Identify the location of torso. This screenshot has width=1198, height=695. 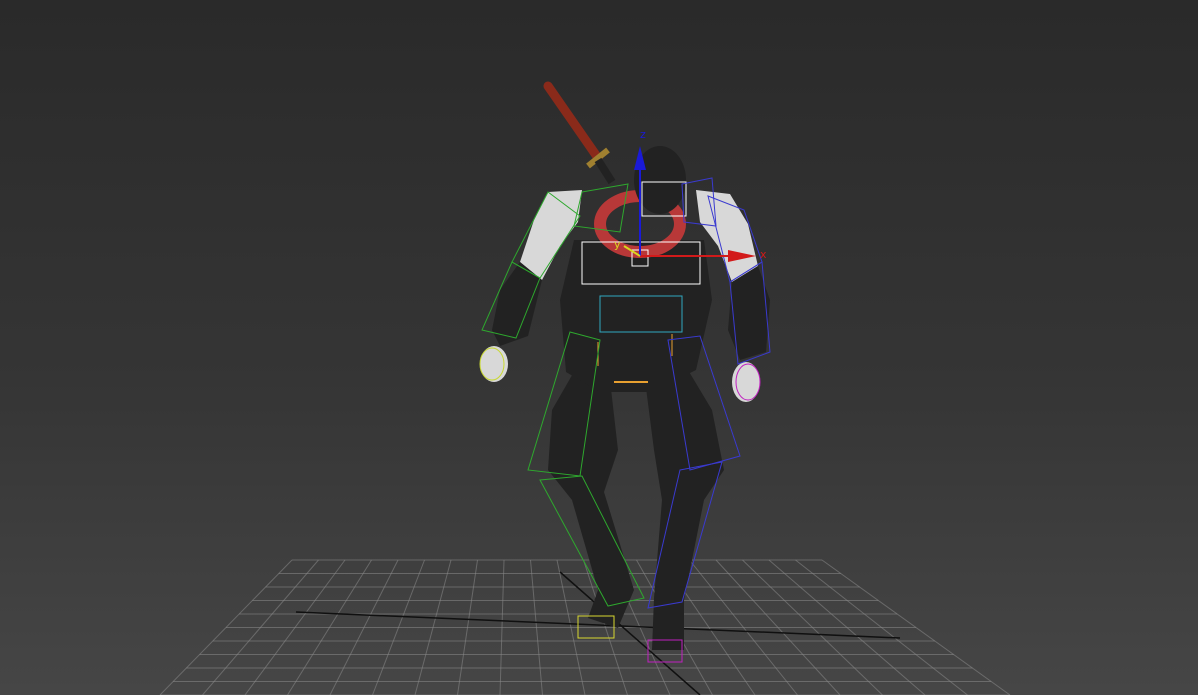
(636, 316).